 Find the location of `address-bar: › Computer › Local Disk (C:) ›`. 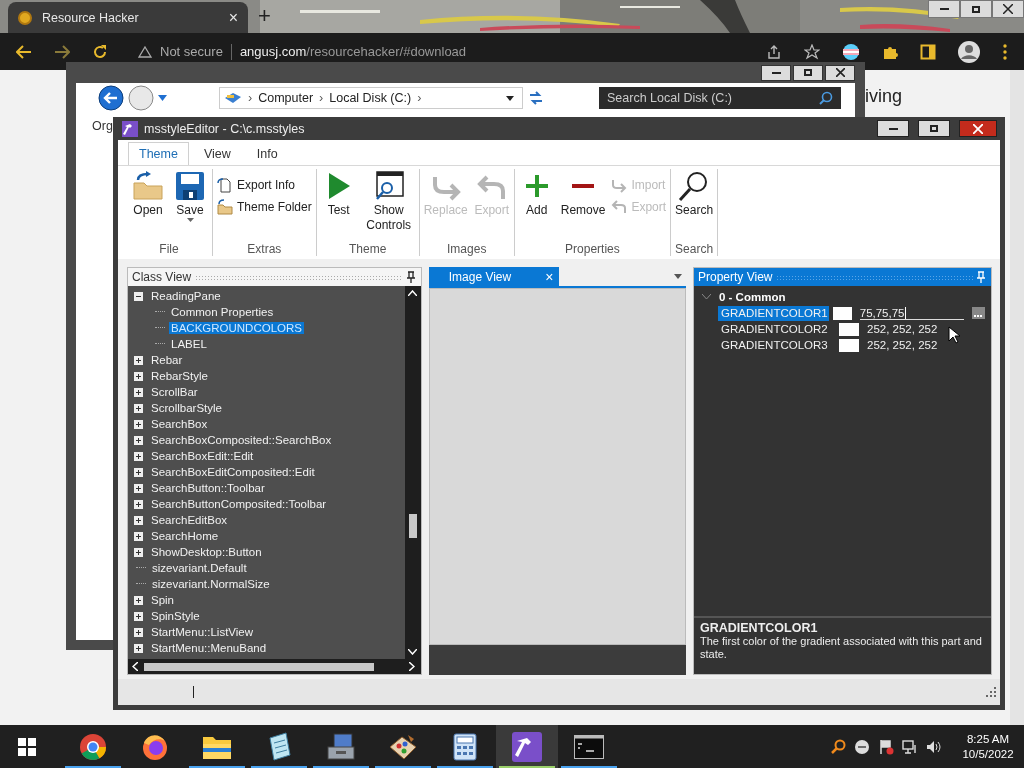

address-bar: › Computer › Local Disk (C:) › is located at coordinates (371, 98).